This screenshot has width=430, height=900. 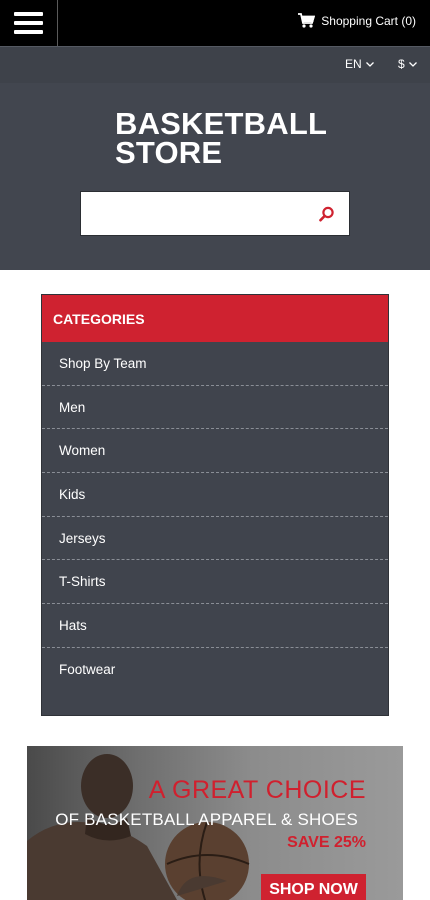 What do you see at coordinates (215, 626) in the screenshot?
I see `category-item-hats: Hats` at bounding box center [215, 626].